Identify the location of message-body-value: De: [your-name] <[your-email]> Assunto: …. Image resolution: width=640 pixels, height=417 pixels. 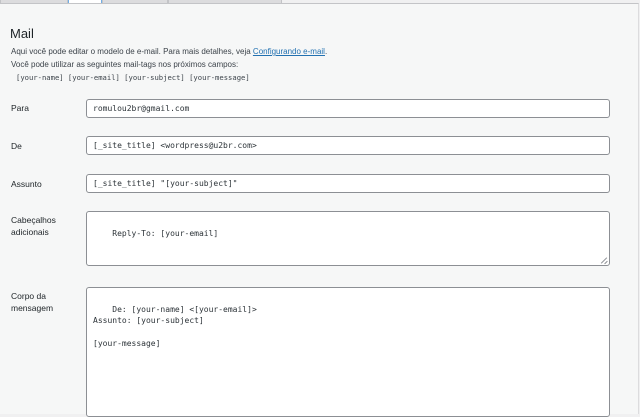
(175, 326).